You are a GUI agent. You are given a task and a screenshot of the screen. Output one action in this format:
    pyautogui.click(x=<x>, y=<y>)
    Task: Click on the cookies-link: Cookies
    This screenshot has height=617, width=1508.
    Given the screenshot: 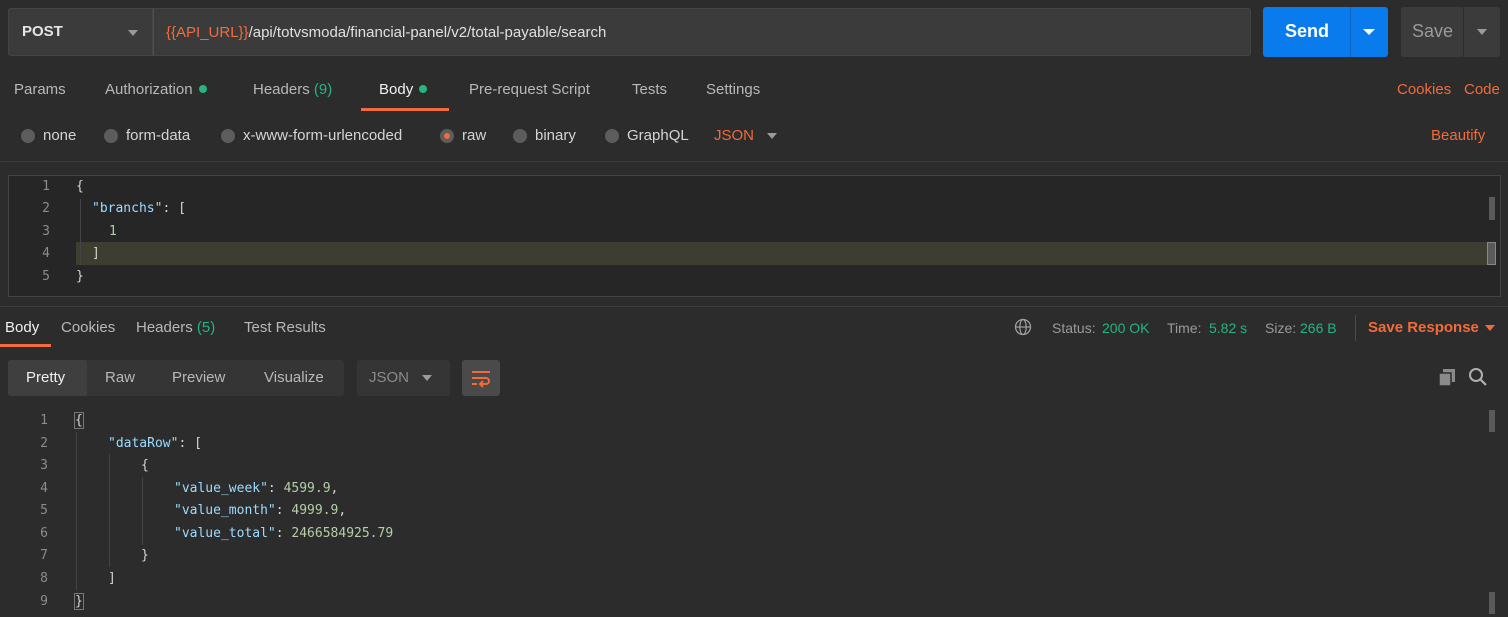 What is the action you would take?
    pyautogui.click(x=1424, y=89)
    